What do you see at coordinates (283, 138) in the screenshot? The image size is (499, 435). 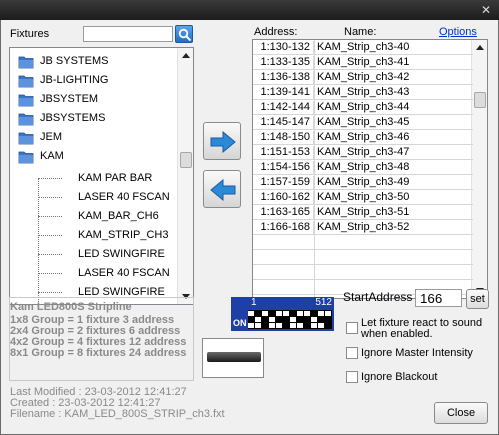 I see `address-cell: 1:148-150` at bounding box center [283, 138].